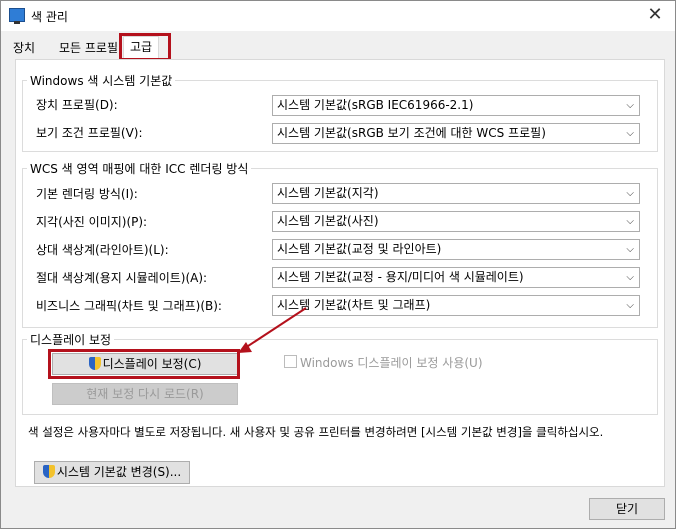 Image resolution: width=676 pixels, height=529 pixels. I want to click on highlight-box-calibrate, so click(144, 364).